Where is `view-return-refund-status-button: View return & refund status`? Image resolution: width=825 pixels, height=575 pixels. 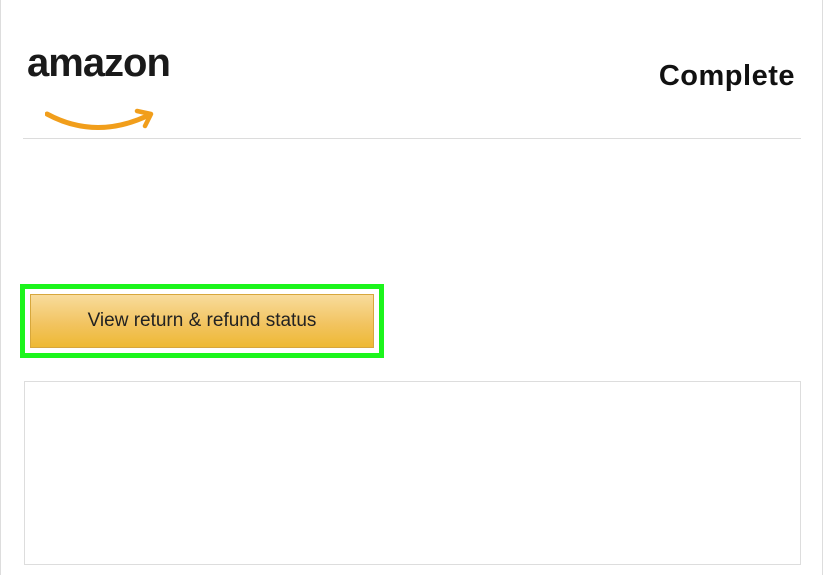
view-return-refund-status-button: View return & refund status is located at coordinates (202, 321).